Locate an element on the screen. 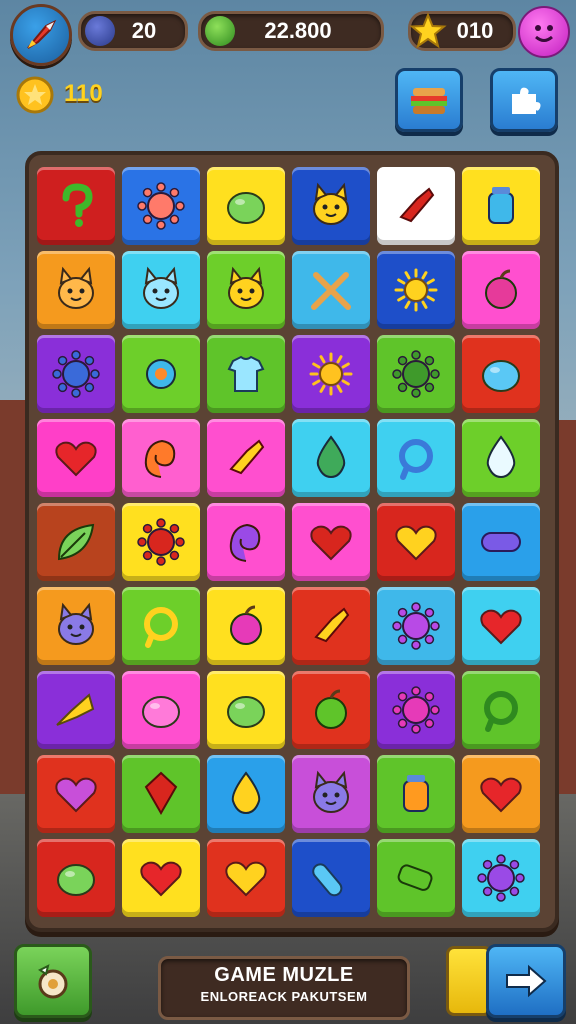 The image size is (576, 1024). purple-cat-icon is located at coordinates (331, 791).